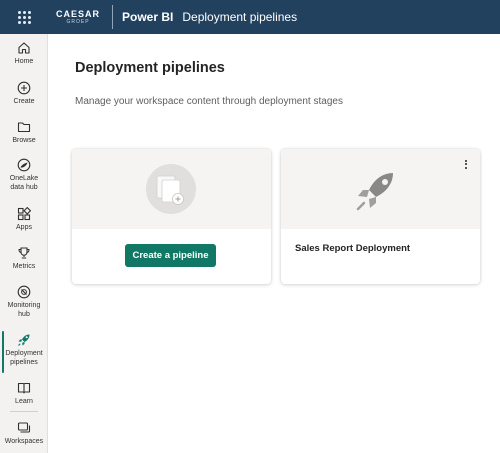 This screenshot has width=500, height=453. I want to click on org-logo-name: CAESAR, so click(77, 13).